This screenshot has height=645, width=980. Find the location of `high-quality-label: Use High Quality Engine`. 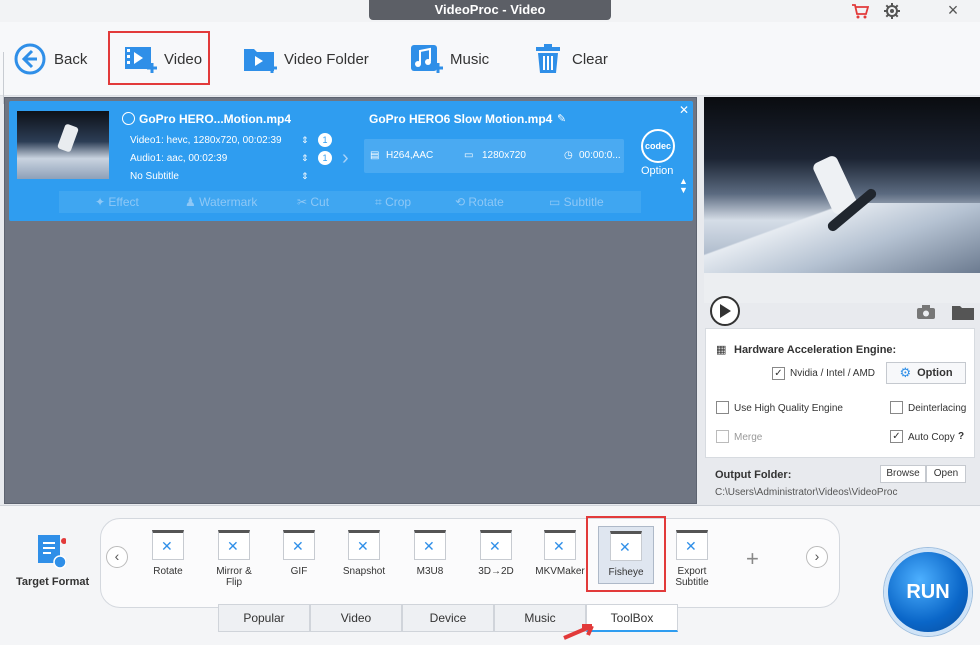

high-quality-label: Use High Quality Engine is located at coordinates (788, 408).